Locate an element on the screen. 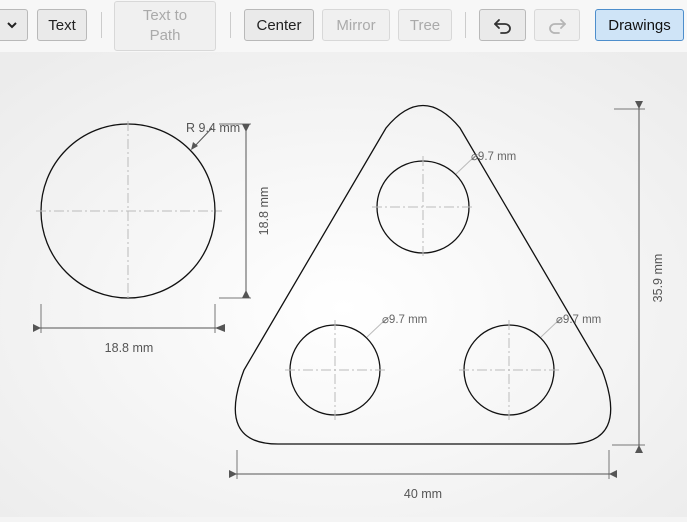 The width and height of the screenshot is (687, 522). triangle-height-label: 35.9 mm is located at coordinates (658, 278).